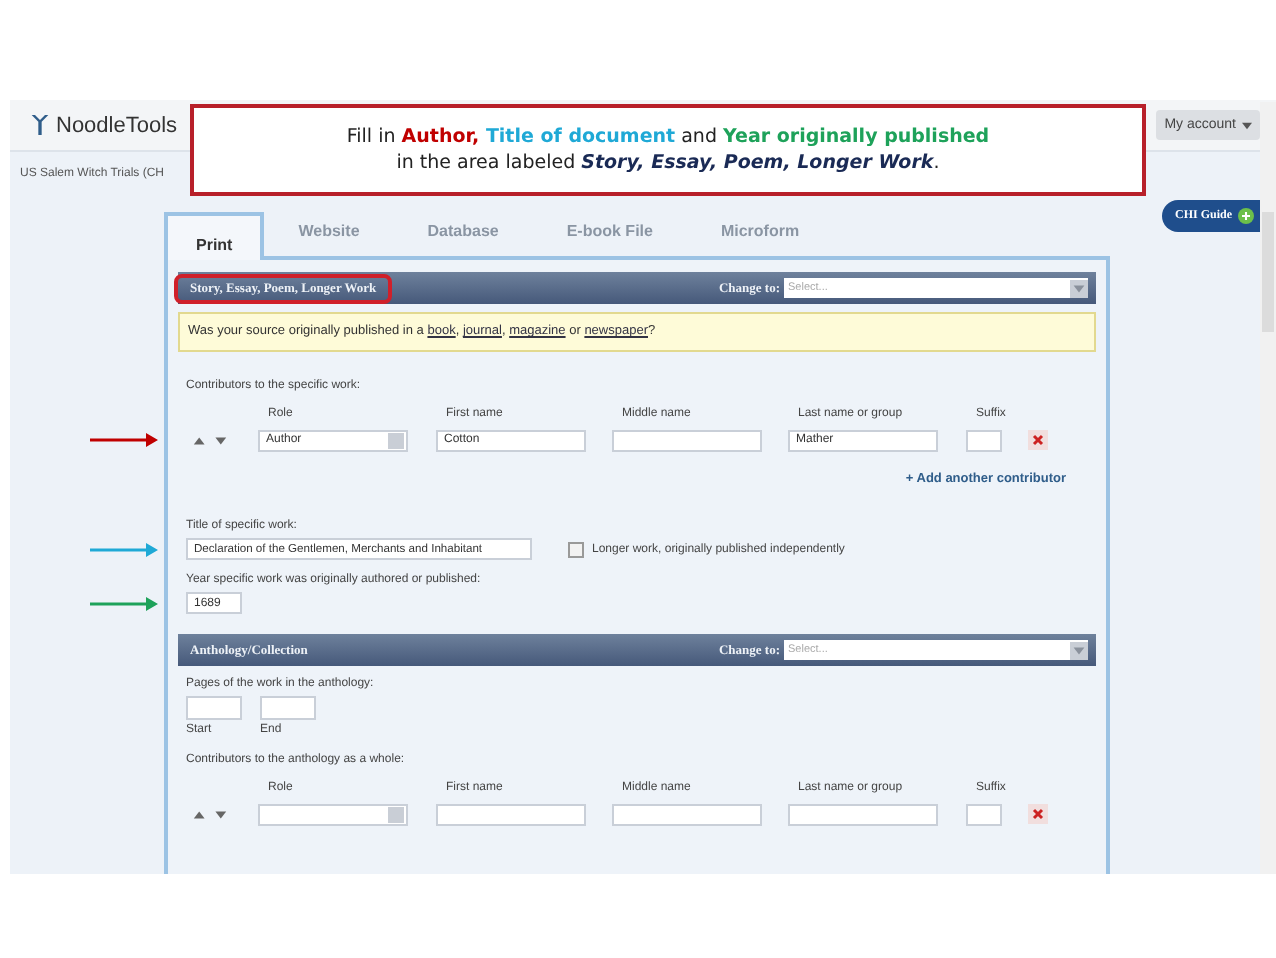 Image resolution: width=1276 pixels, height=958 pixels. Describe the element at coordinates (1246, 216) in the screenshot. I see `plus-icon` at that location.